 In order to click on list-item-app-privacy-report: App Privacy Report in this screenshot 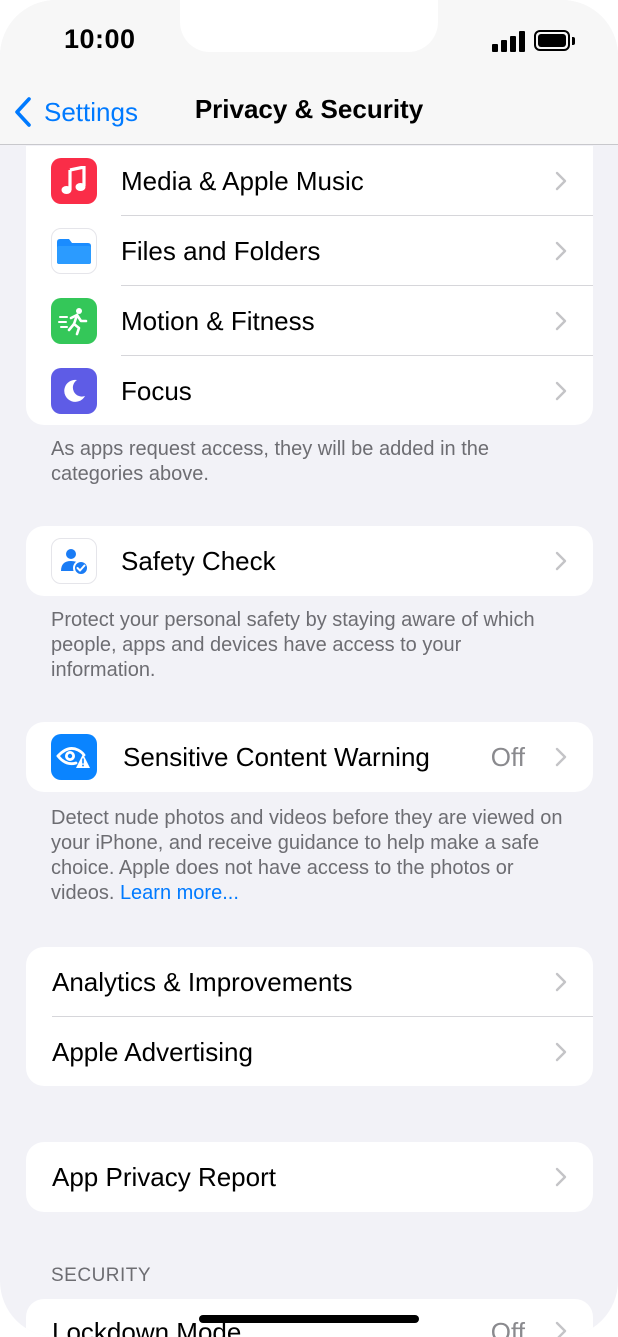, I will do `click(309, 1177)`.